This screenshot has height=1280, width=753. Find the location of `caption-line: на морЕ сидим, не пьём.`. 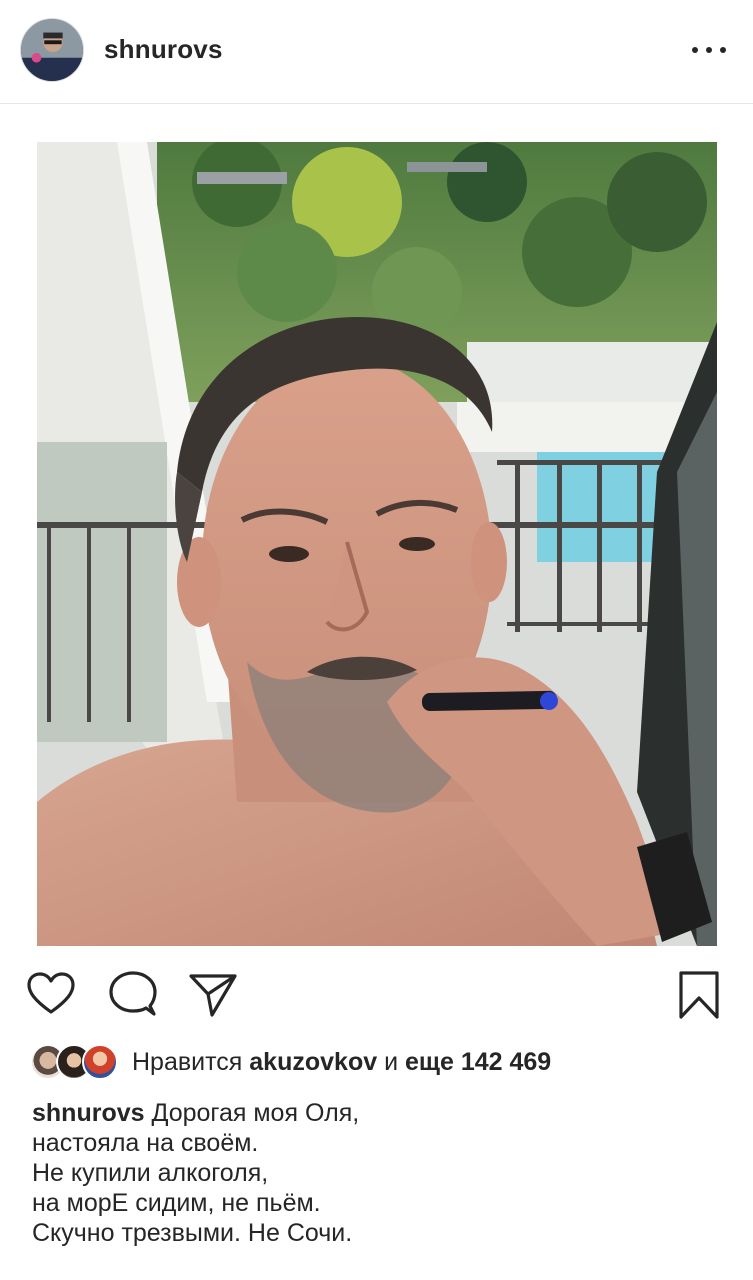

caption-line: на морЕ сидим, не пьём. is located at coordinates (176, 1203).